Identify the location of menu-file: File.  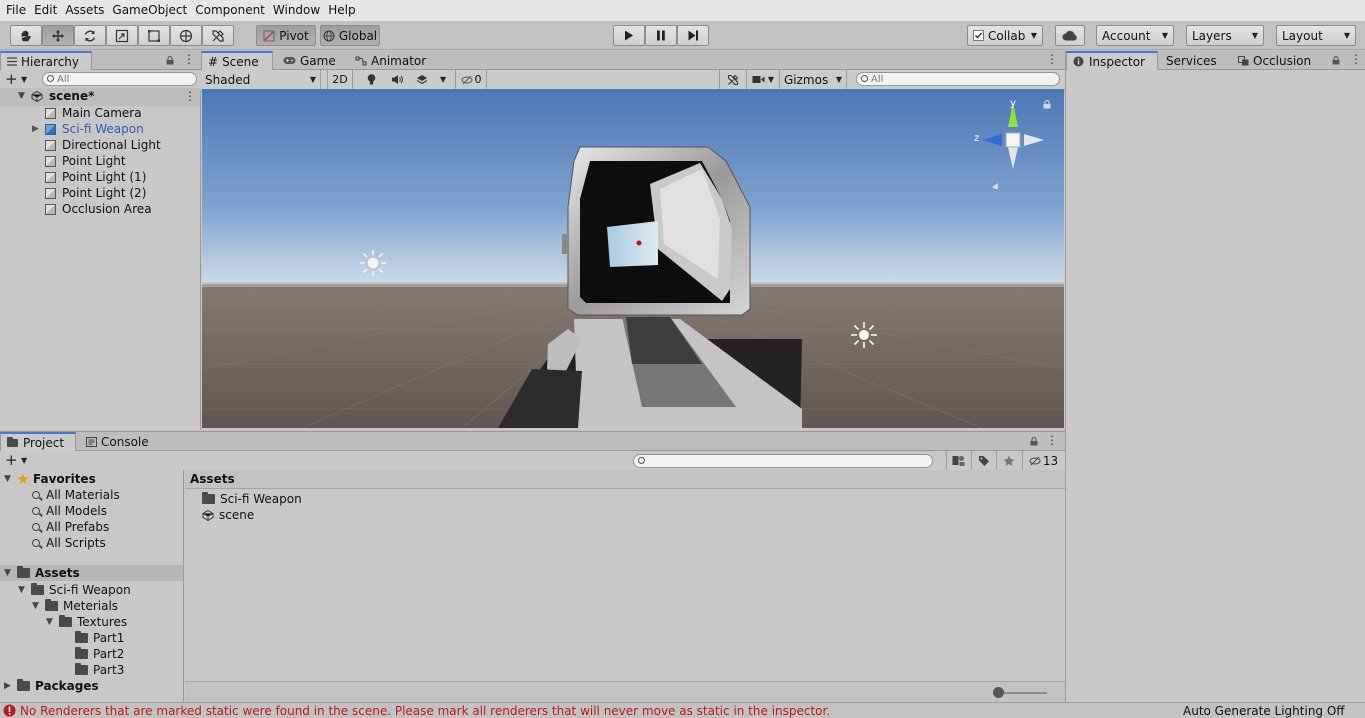
(16, 10).